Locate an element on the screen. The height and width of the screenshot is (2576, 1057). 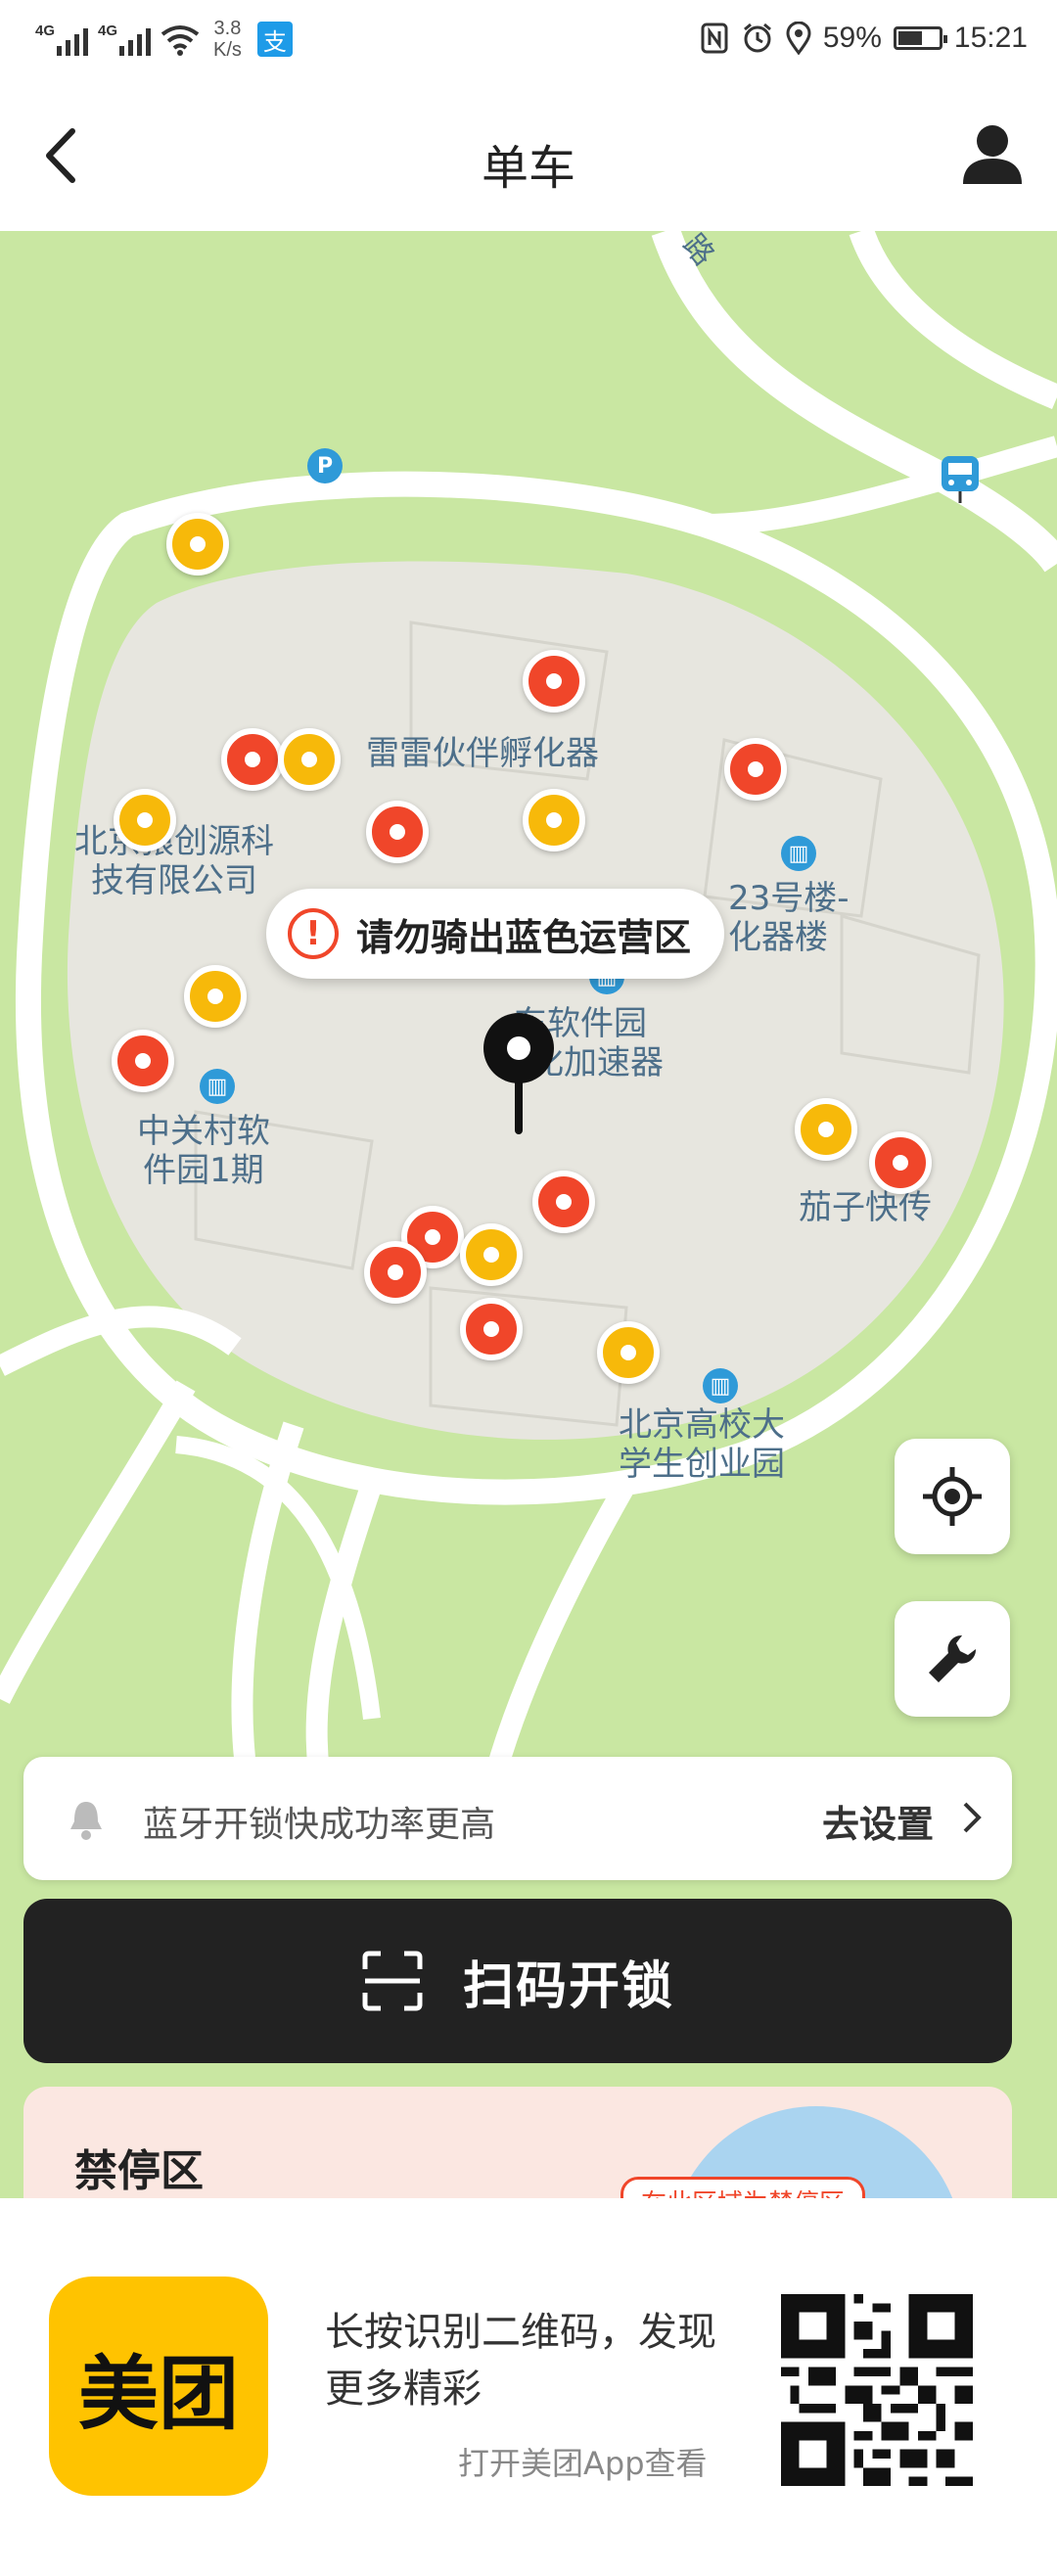
scan-unlock-button: 扫码开锁 is located at coordinates (517, 1981).